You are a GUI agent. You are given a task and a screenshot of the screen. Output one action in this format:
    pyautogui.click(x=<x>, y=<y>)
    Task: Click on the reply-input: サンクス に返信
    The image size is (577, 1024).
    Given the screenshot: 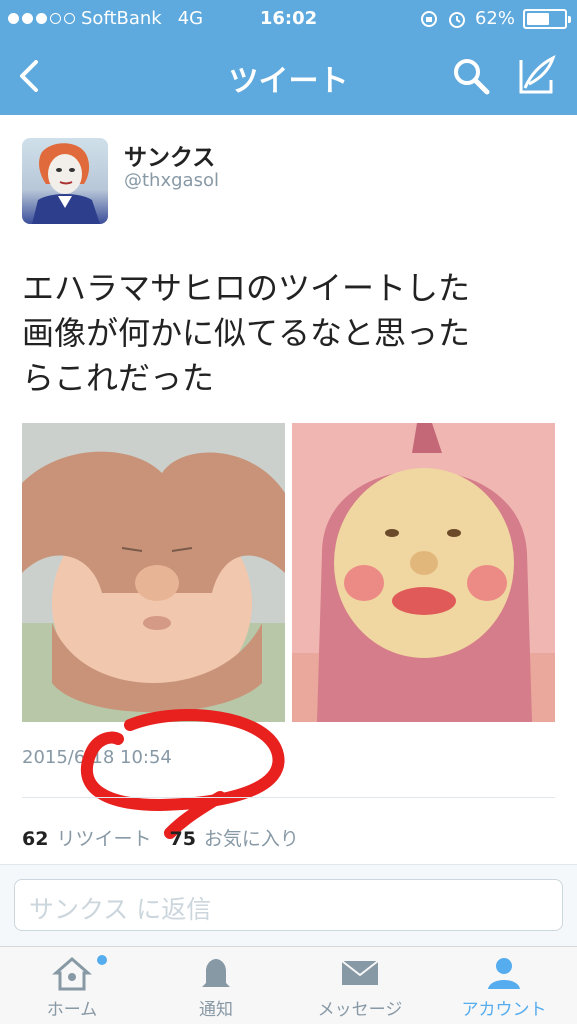 What is the action you would take?
    pyautogui.click(x=288, y=905)
    